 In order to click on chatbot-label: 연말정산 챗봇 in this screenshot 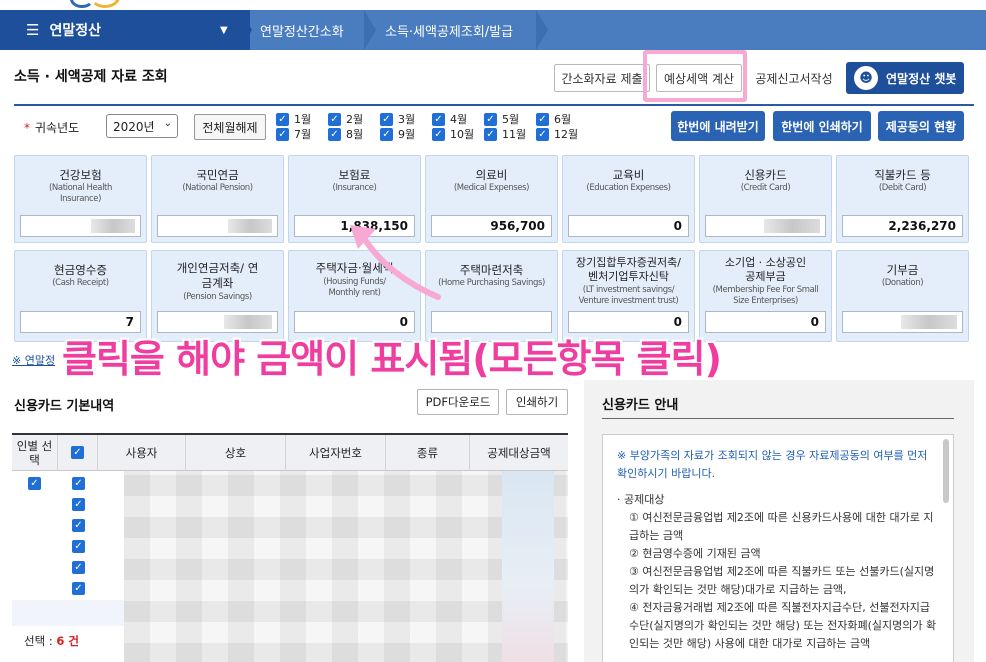, I will do `click(921, 78)`.